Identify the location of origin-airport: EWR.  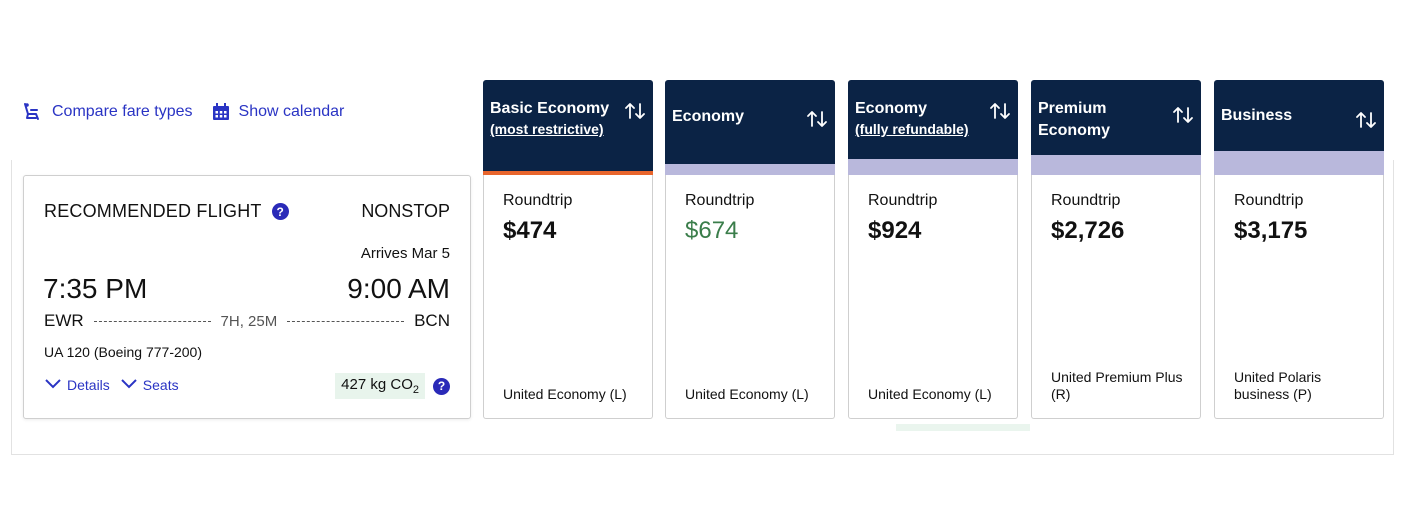
(64, 320).